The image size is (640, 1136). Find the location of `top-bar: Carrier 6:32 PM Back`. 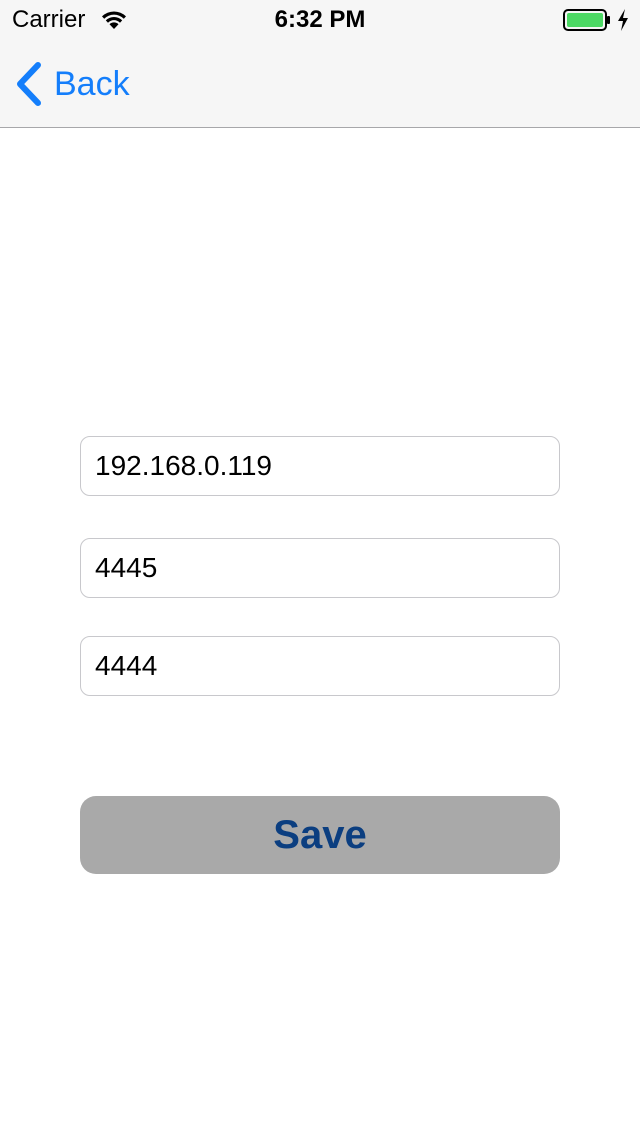

top-bar: Carrier 6:32 PM Back is located at coordinates (320, 64).